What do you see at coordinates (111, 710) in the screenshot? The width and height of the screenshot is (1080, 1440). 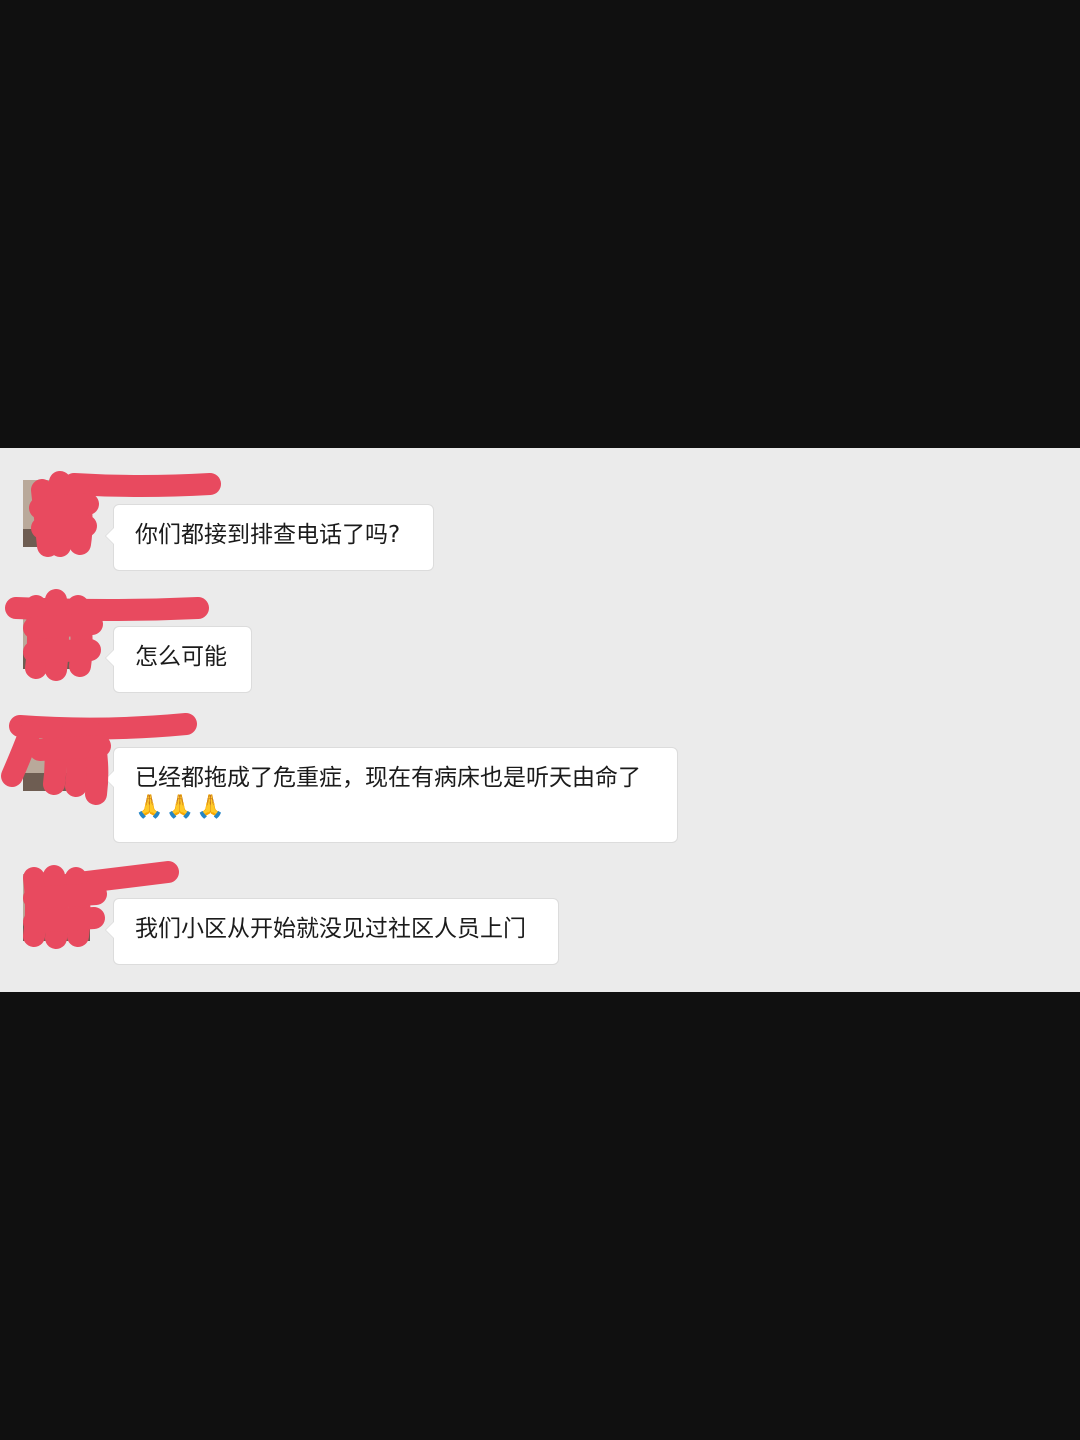 I see `redaction-scribbles` at bounding box center [111, 710].